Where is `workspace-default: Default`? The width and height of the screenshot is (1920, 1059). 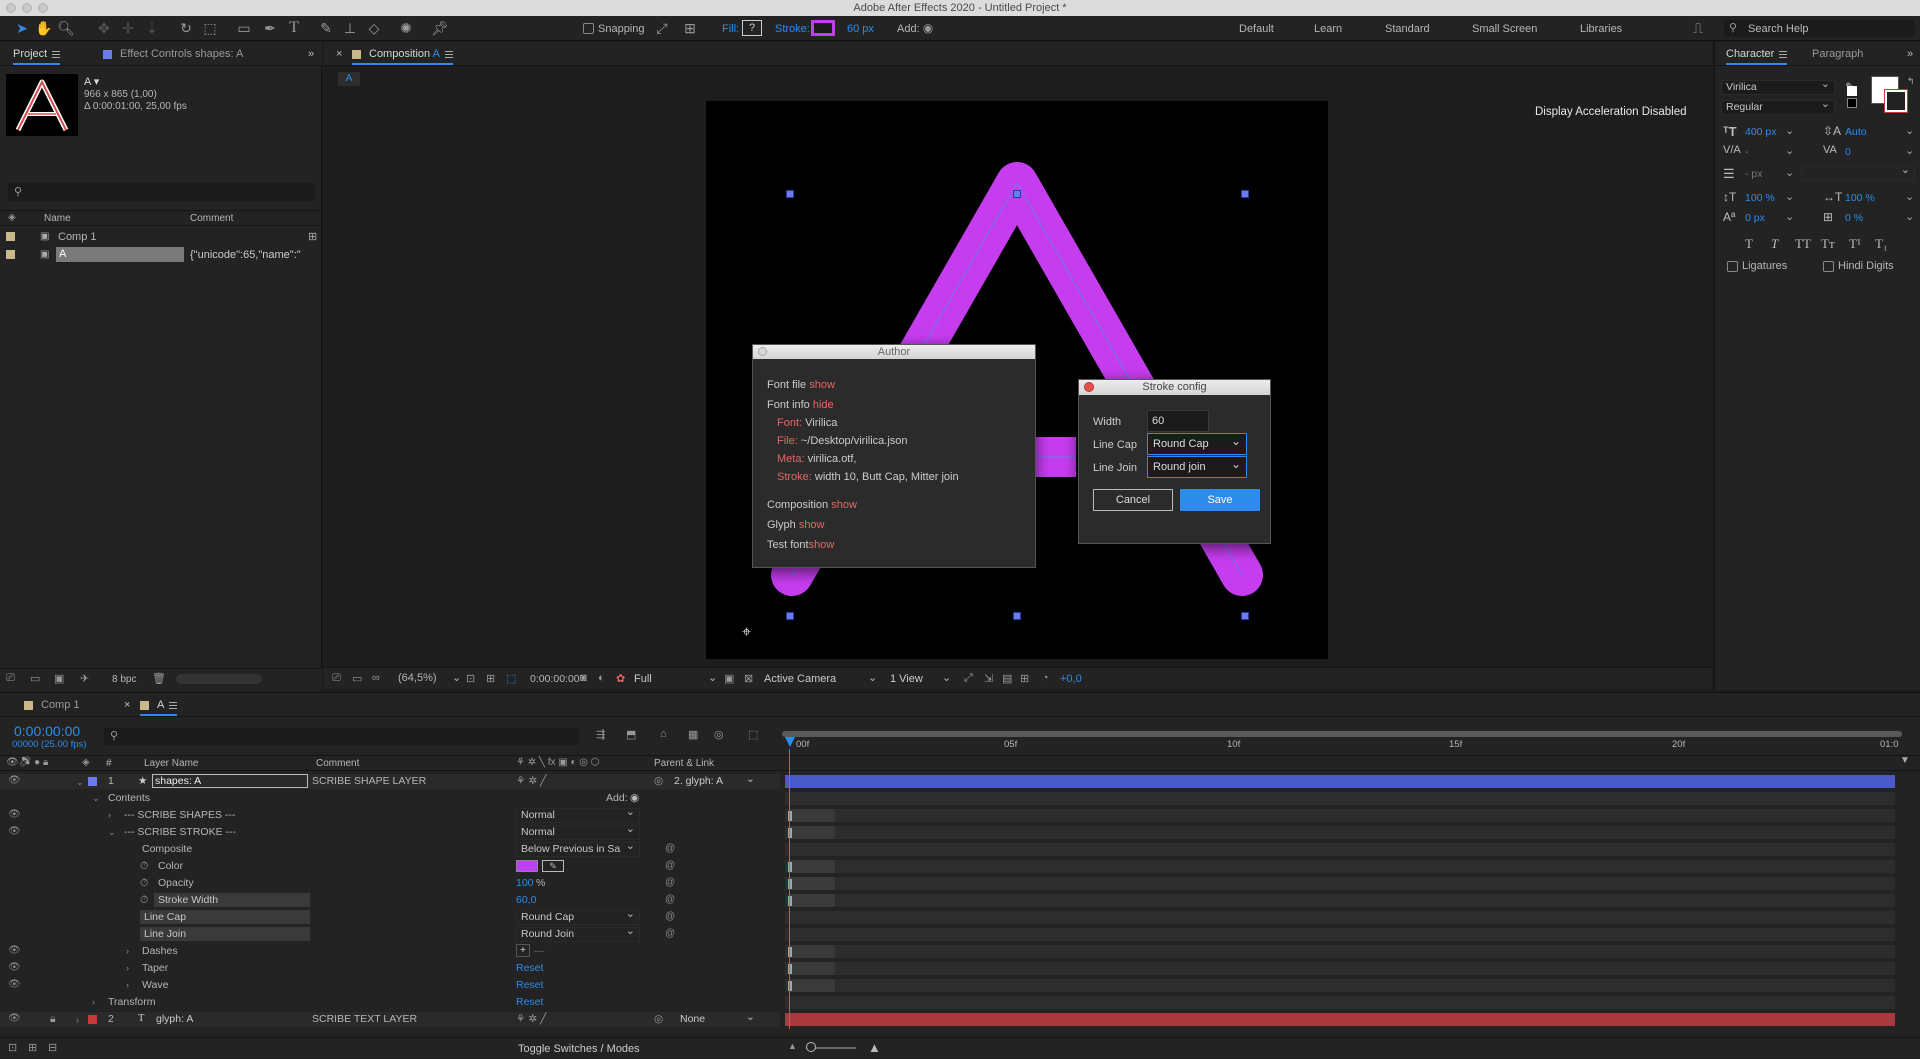
workspace-default: Default is located at coordinates (1256, 29).